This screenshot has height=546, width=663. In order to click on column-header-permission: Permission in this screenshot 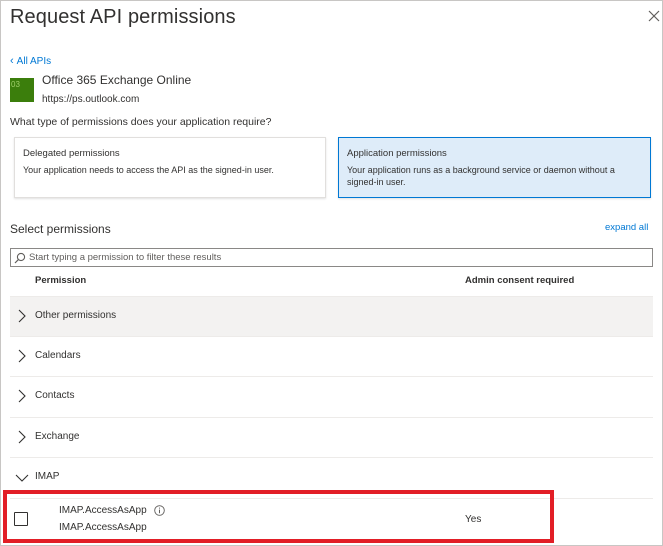, I will do `click(61, 280)`.